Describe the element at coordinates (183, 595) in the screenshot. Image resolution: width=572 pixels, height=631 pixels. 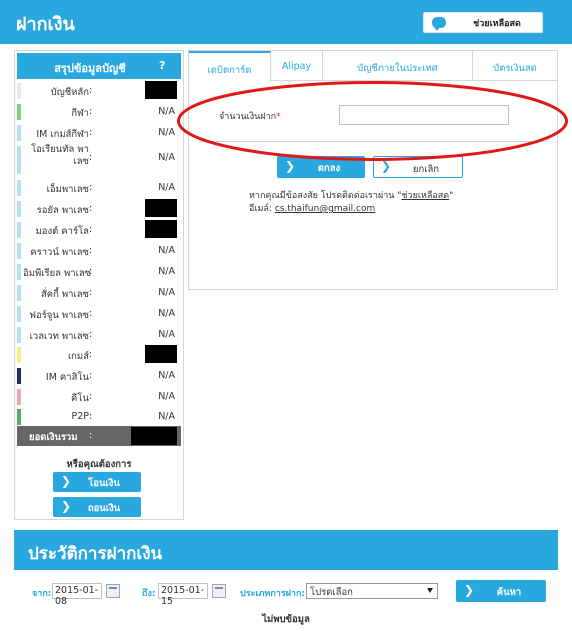
I see `to-date-input: 2015-01-15` at that location.